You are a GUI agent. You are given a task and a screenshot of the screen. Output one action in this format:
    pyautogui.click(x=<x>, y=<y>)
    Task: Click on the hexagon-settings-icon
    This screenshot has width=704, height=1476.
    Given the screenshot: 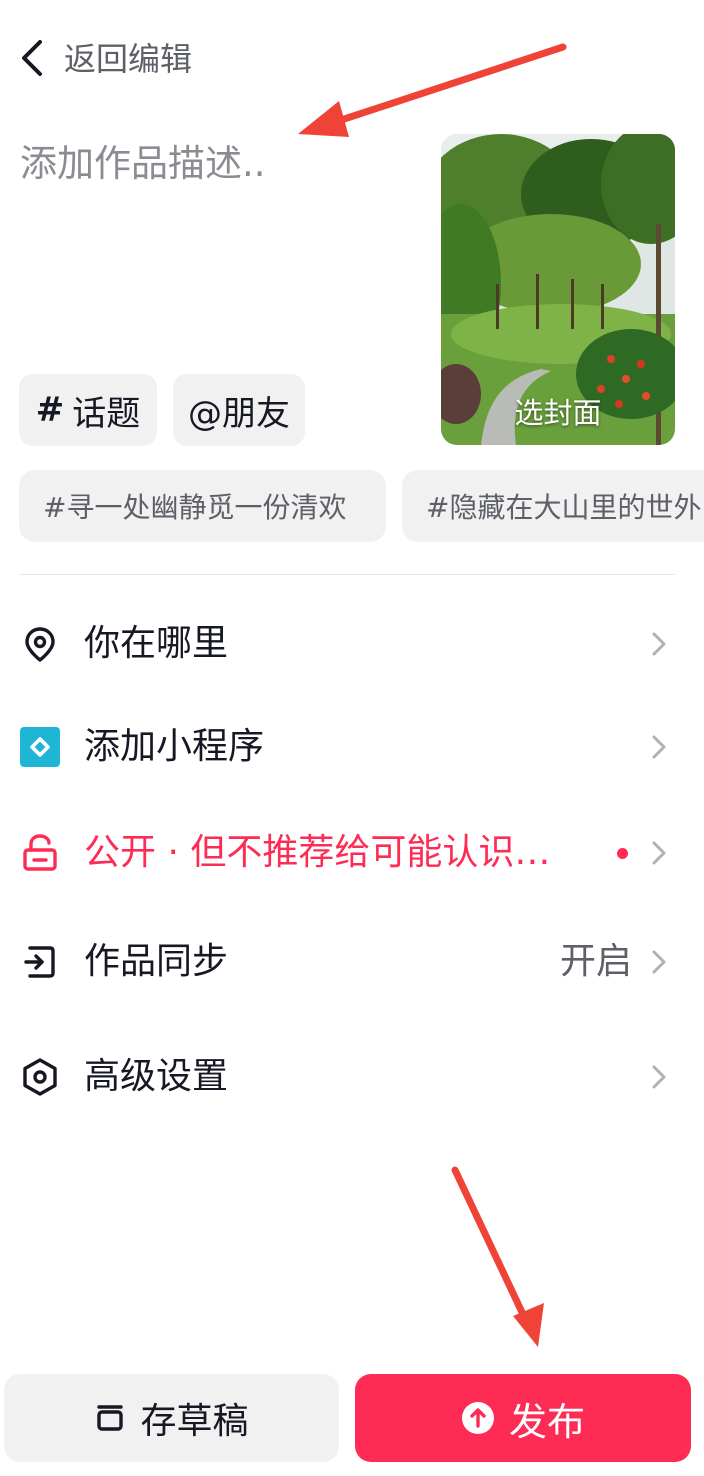 What is the action you would take?
    pyautogui.click(x=40, y=1077)
    